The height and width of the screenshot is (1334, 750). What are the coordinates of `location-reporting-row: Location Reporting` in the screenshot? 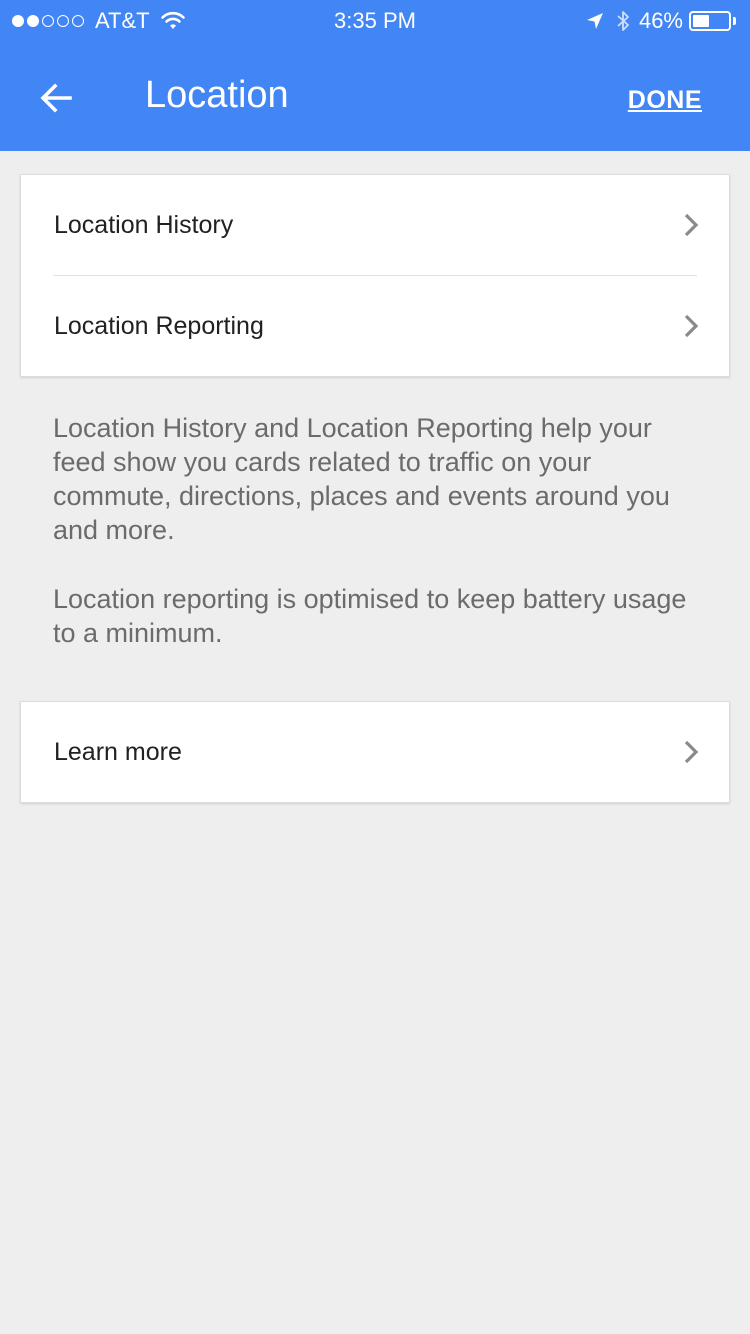 It's located at (375, 326).